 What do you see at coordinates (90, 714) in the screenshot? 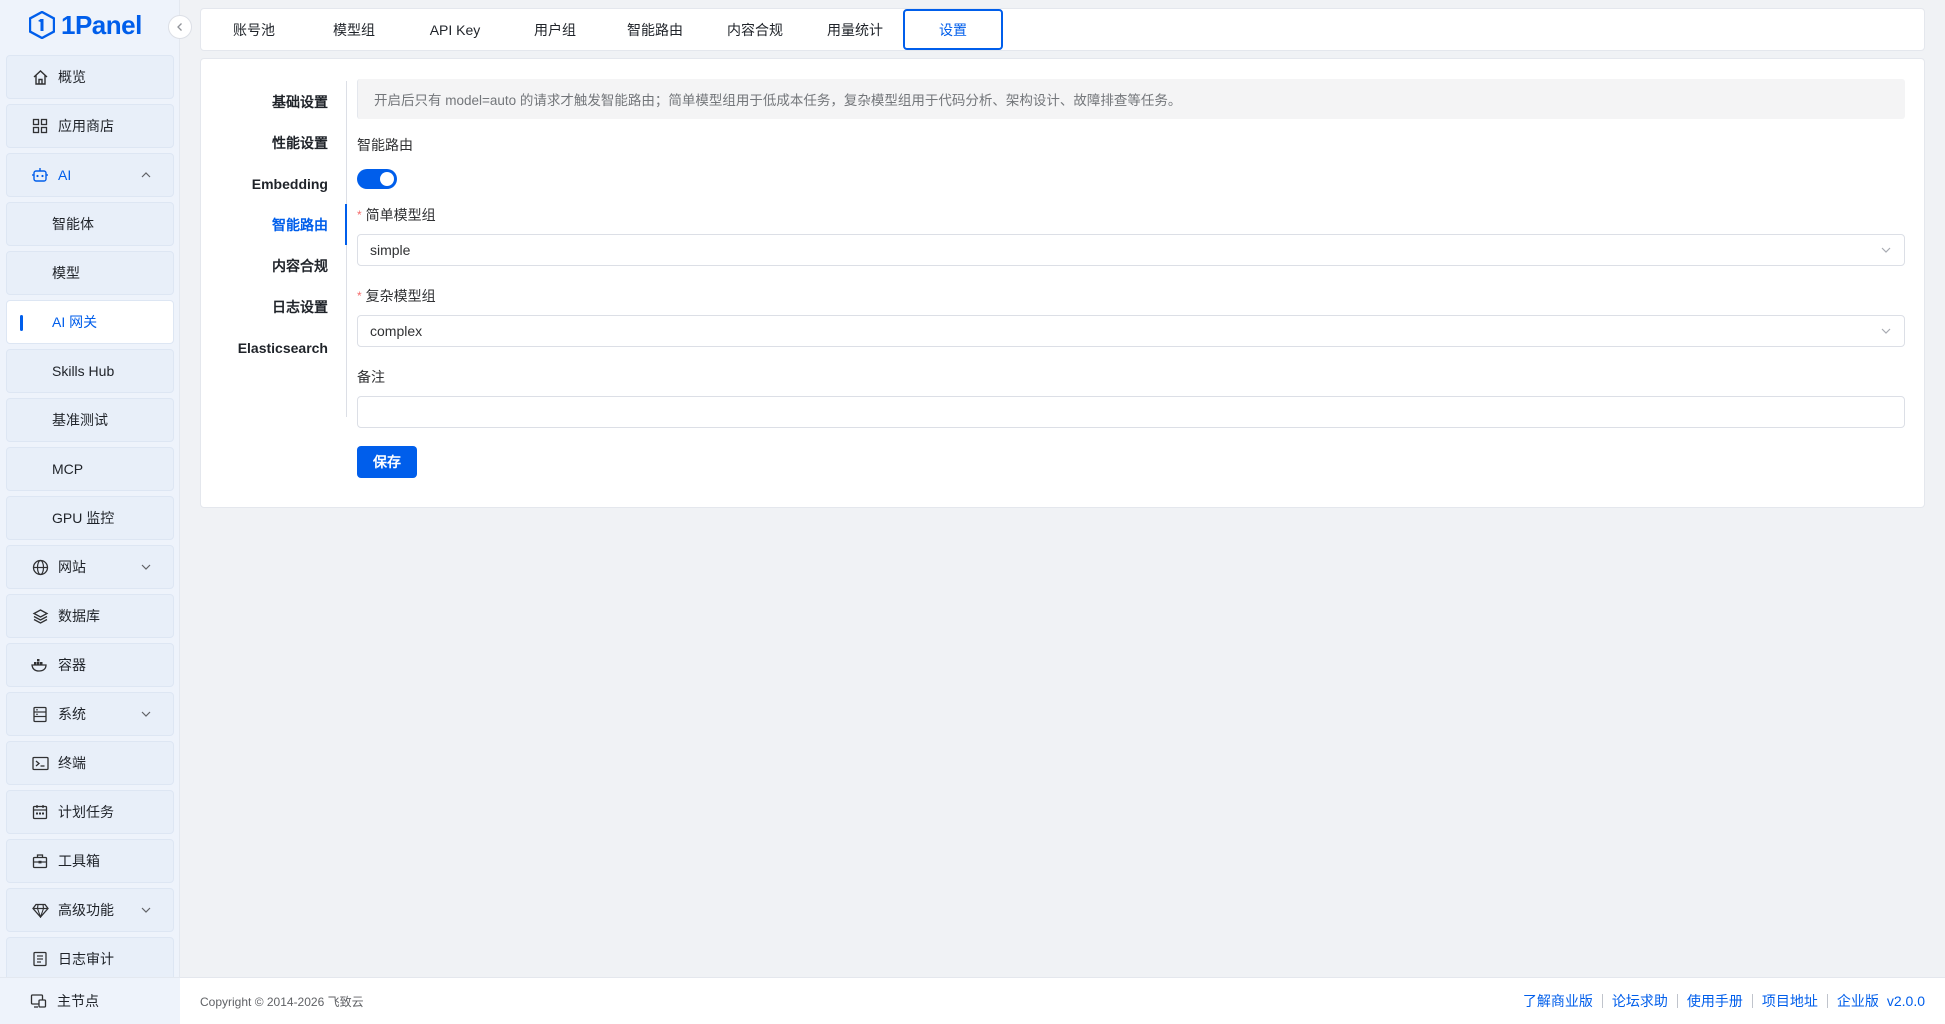
I see `sidebar-item-system: 系统` at bounding box center [90, 714].